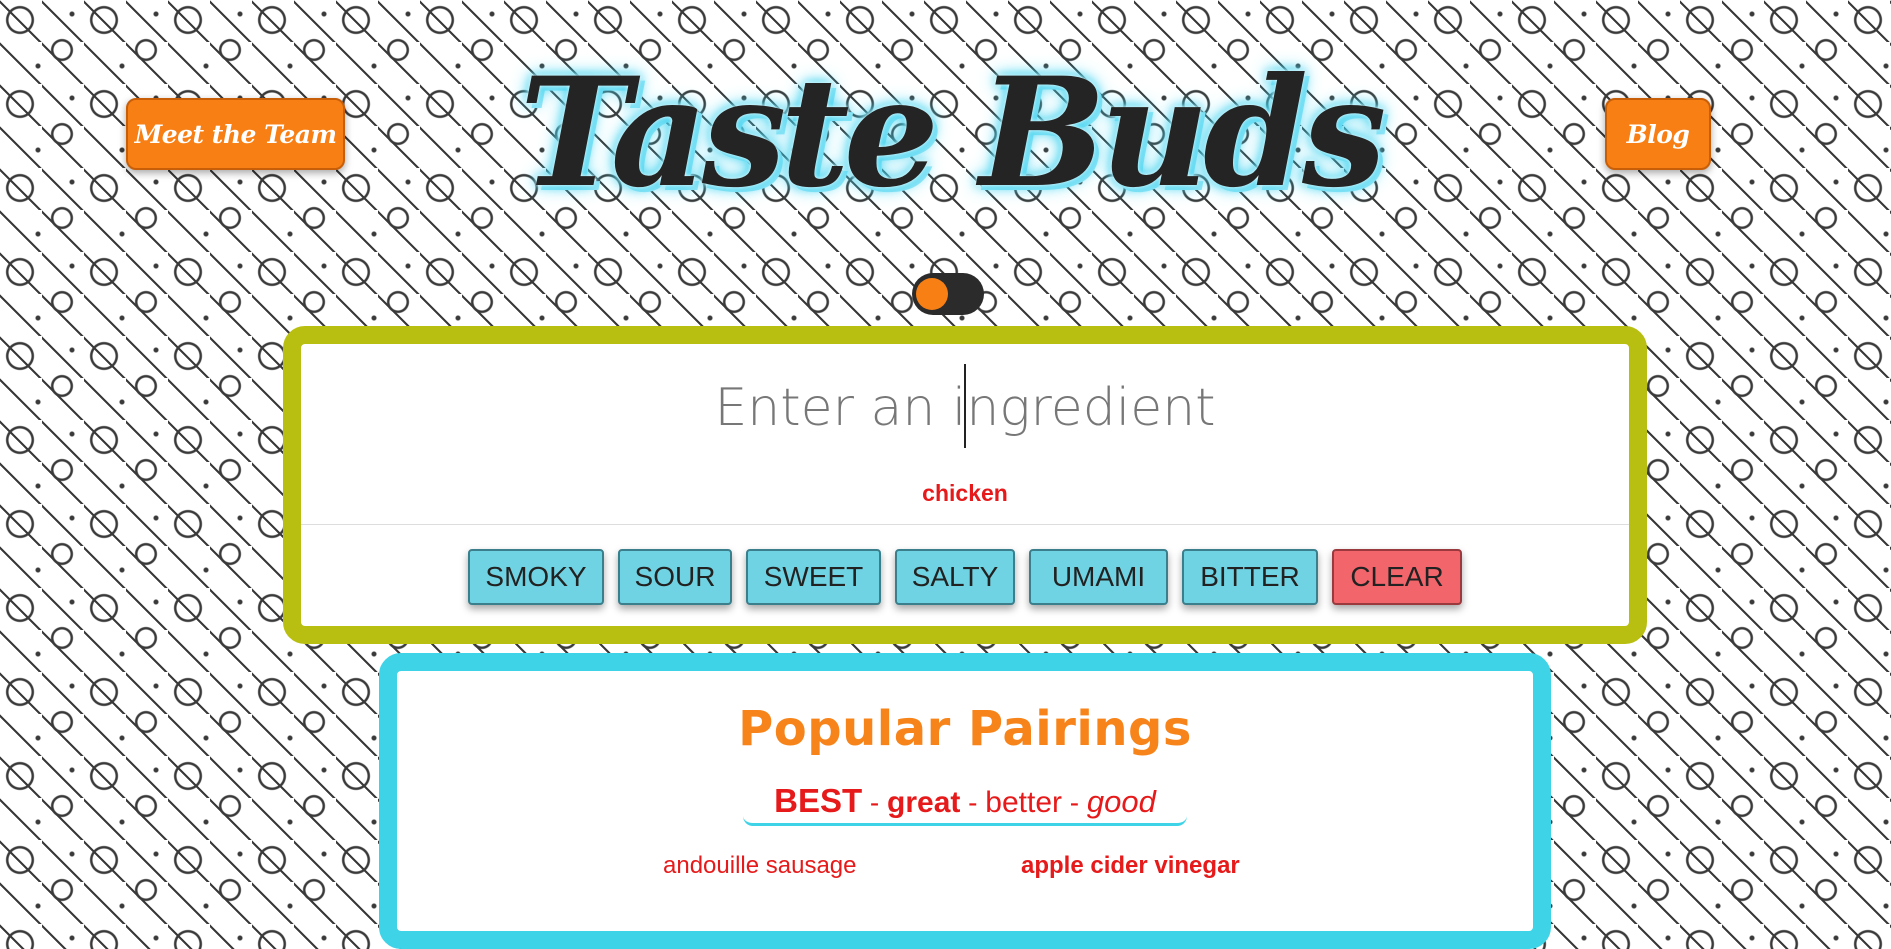 The width and height of the screenshot is (1891, 949). I want to click on flavor-button-smoky: SMOKY, so click(536, 577).